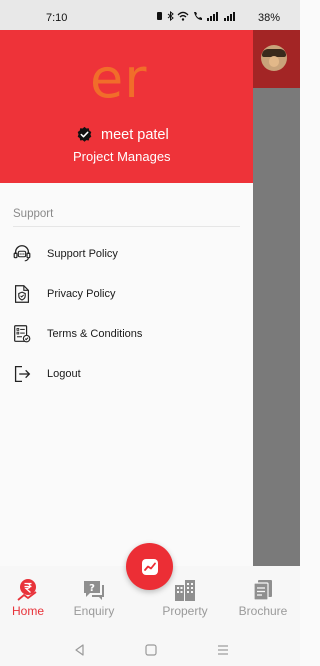 The height and width of the screenshot is (666, 320). What do you see at coordinates (185, 611) in the screenshot?
I see `nav-label-property: Property` at bounding box center [185, 611].